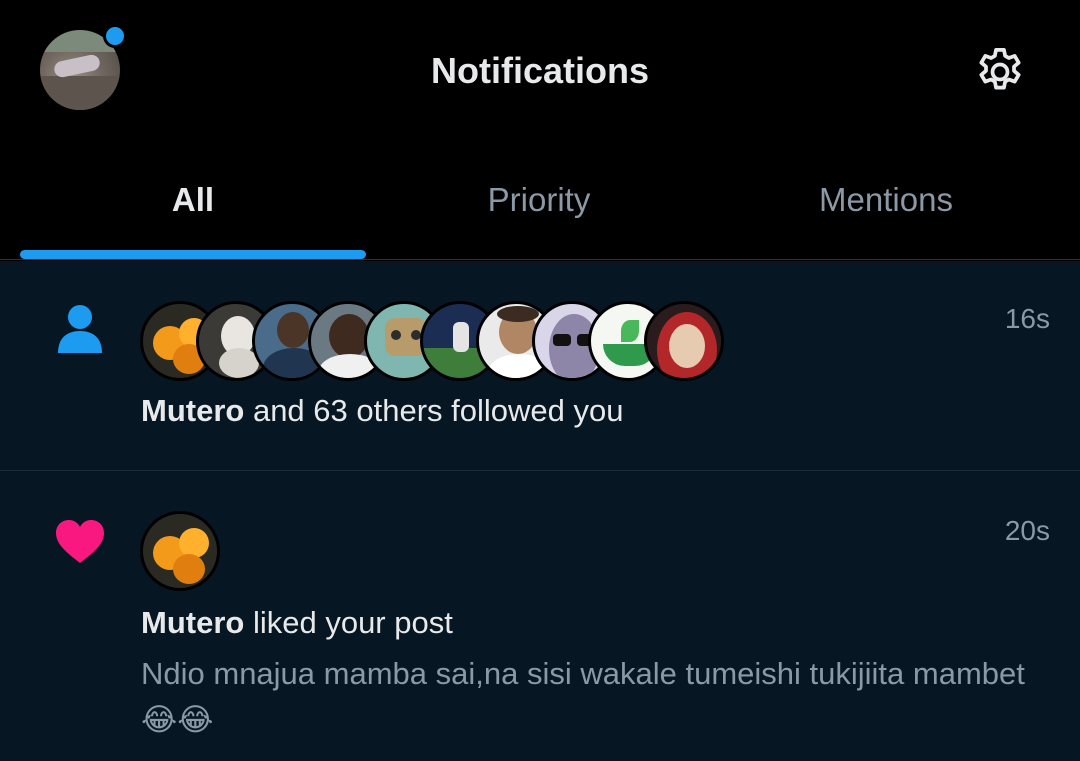 The height and width of the screenshot is (761, 1080). What do you see at coordinates (115, 36) in the screenshot?
I see `unread-indicator-dot` at bounding box center [115, 36].